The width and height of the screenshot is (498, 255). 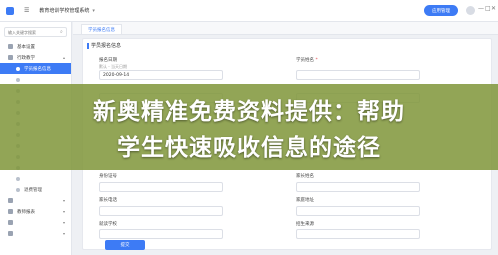 What do you see at coordinates (305, 200) in the screenshot?
I see `home-address-label: 家庭地址` at bounding box center [305, 200].